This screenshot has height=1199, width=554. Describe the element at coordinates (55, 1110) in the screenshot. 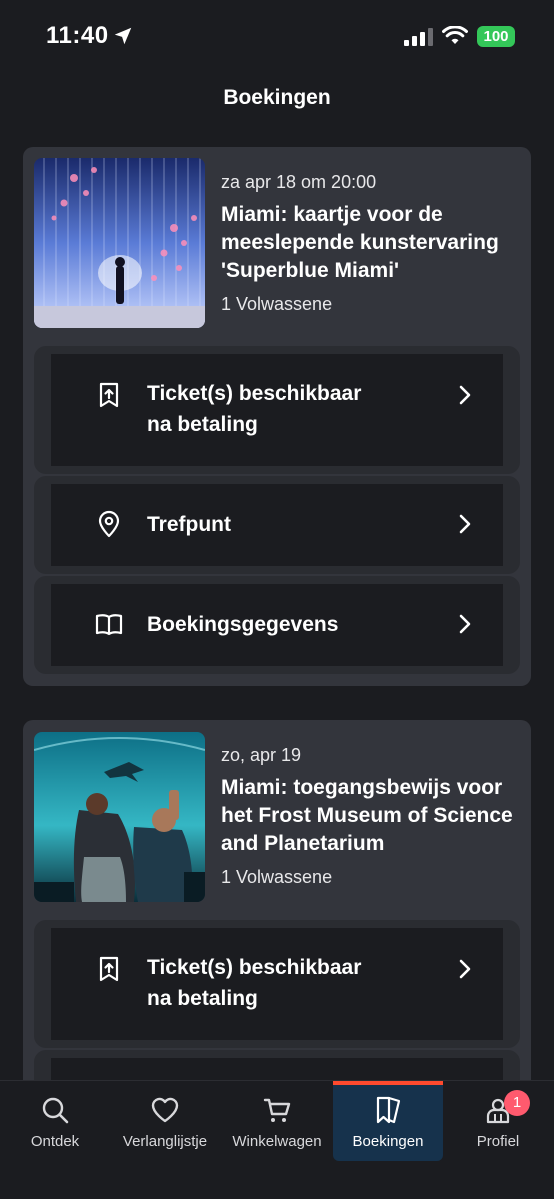

I see `search-icon` at that location.